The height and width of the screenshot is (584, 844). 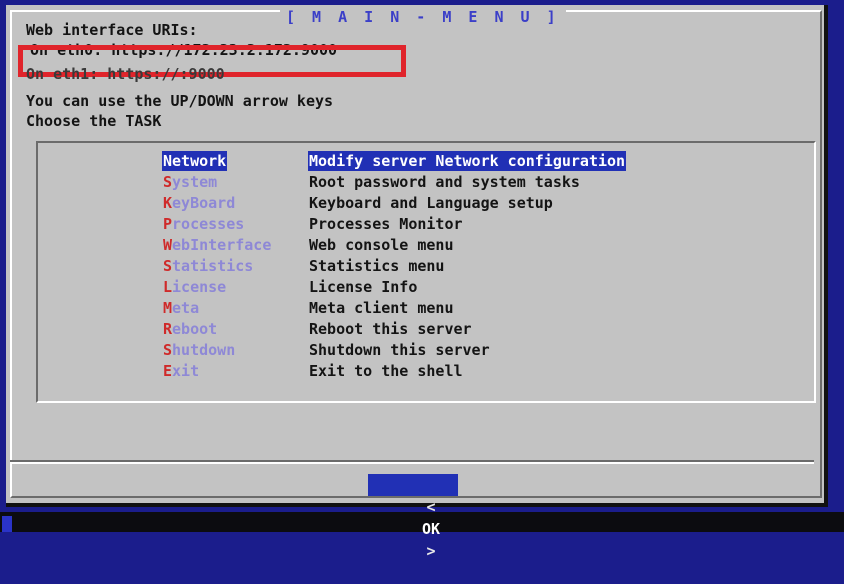 I want to click on dialog-title: [ M A I N - M E N U ], so click(x=423, y=17).